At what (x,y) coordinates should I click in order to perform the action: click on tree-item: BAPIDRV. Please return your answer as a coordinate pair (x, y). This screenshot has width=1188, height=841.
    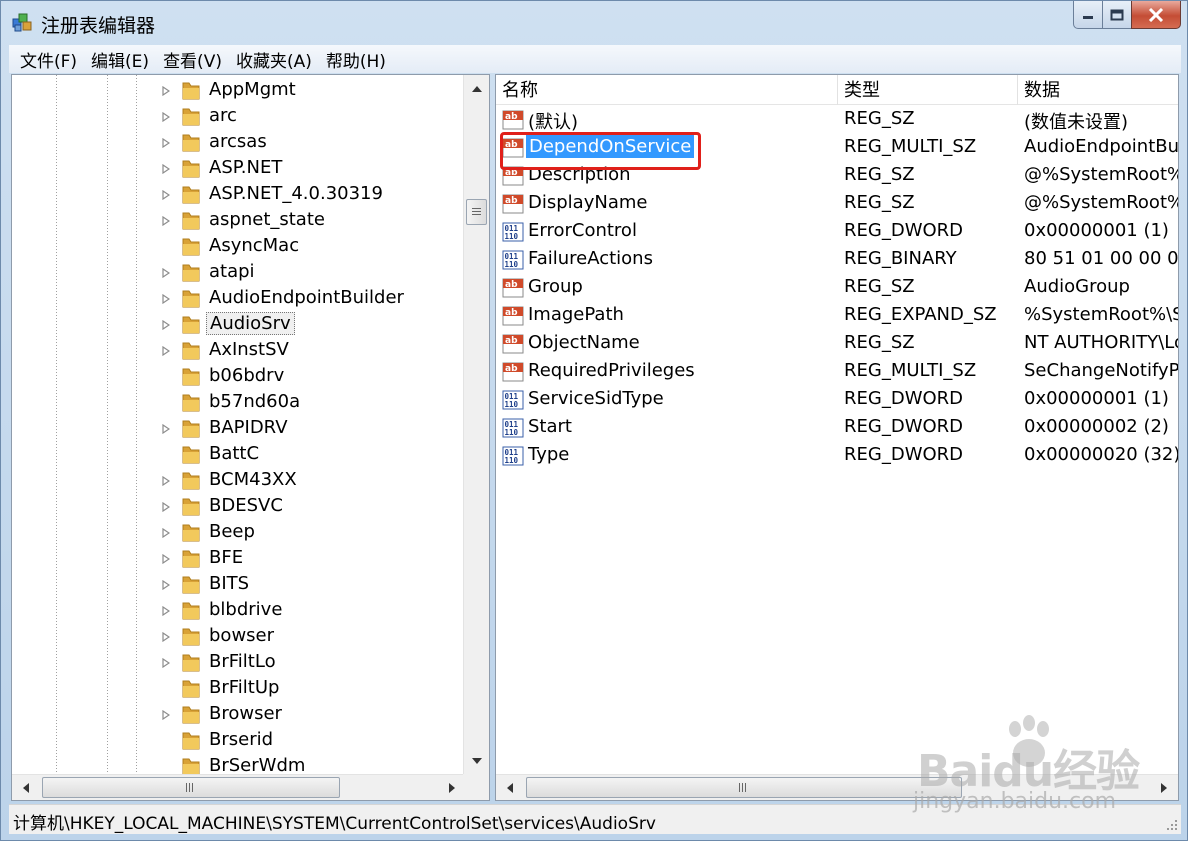
    Looking at the image, I should click on (237, 429).